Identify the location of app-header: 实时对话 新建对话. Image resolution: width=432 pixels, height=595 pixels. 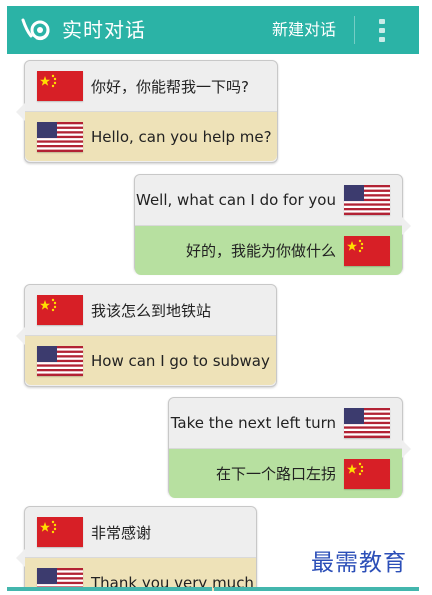
(213, 30).